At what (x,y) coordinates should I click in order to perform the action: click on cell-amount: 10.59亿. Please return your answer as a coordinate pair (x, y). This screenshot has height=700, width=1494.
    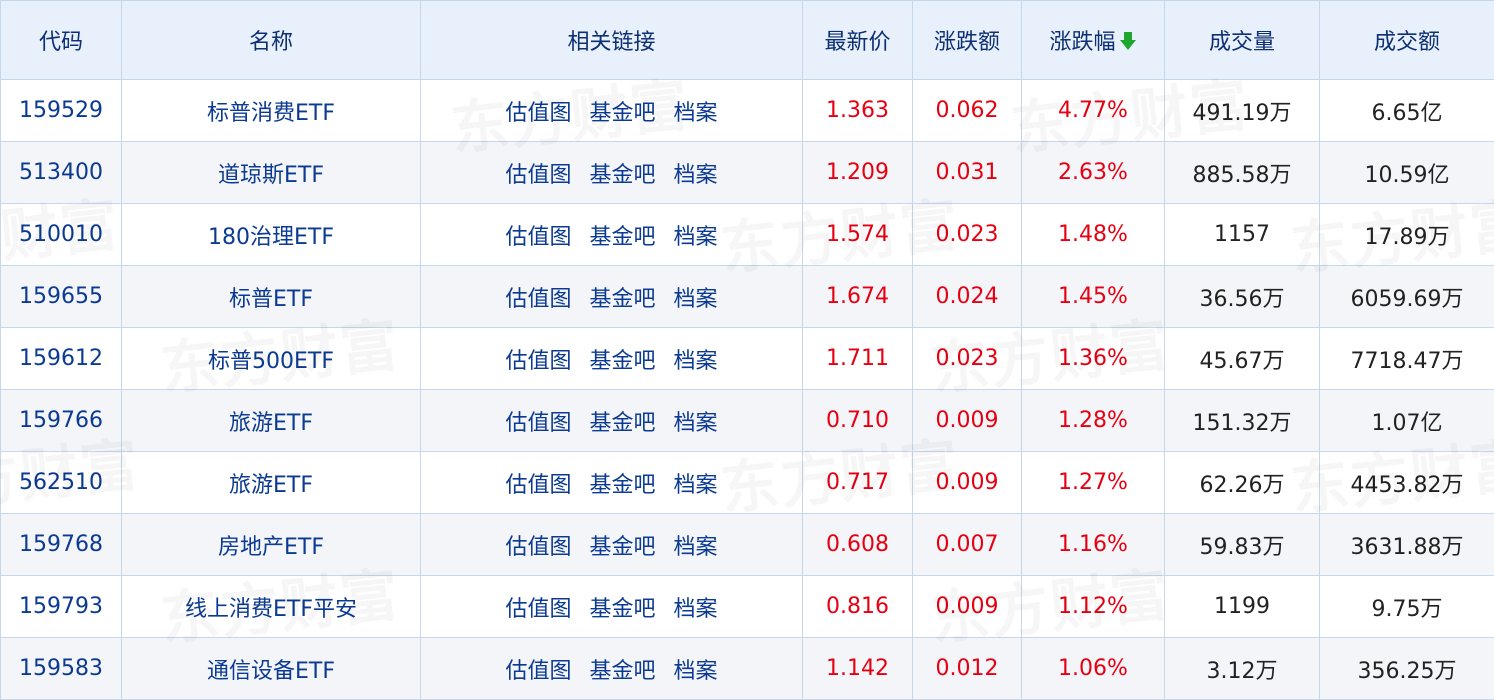
    Looking at the image, I should click on (1407, 173).